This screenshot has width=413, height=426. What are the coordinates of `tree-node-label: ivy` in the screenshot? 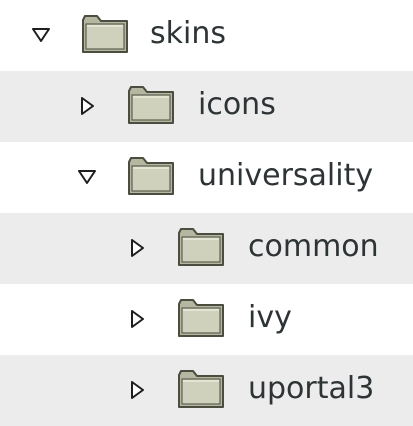 It's located at (270, 317).